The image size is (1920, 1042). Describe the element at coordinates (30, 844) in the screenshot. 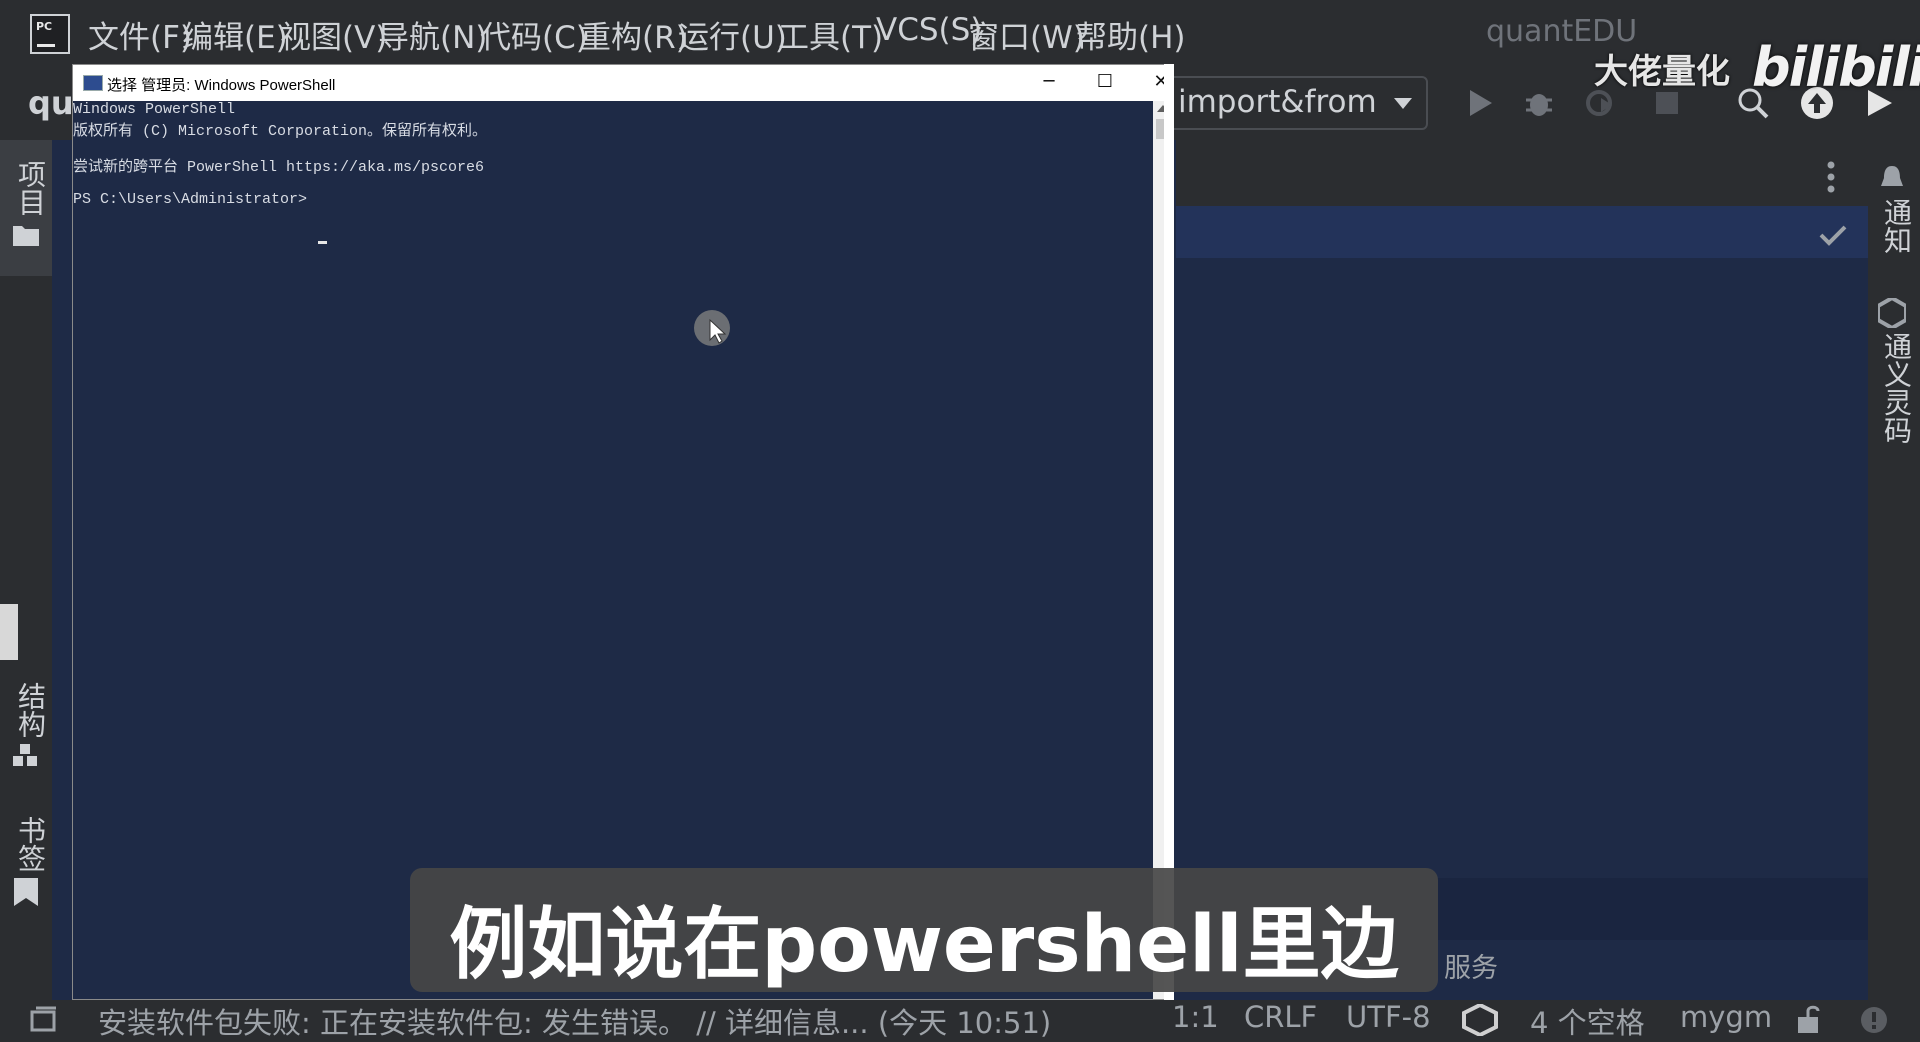

I see `tool-tab-bookmarks: 书签` at that location.